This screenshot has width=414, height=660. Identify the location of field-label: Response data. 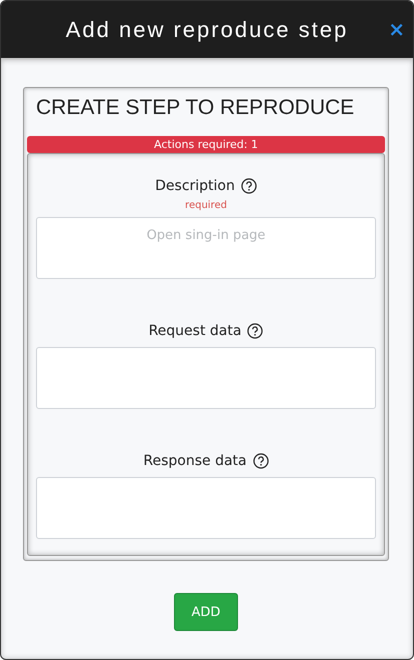
(195, 461).